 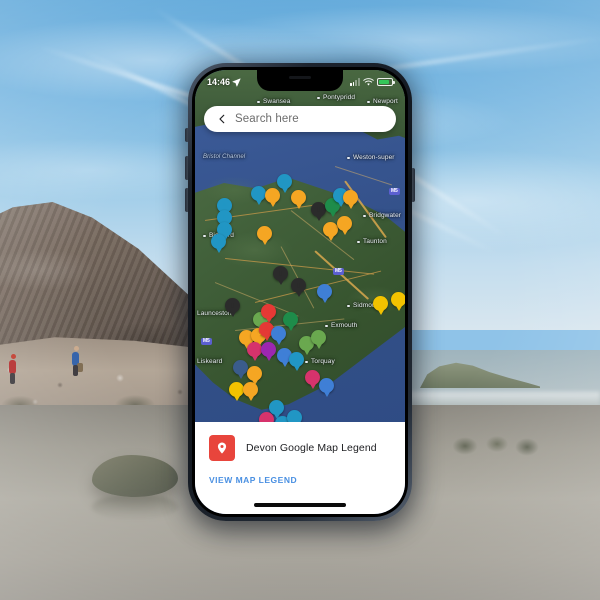 What do you see at coordinates (371, 157) in the screenshot?
I see `map-label: Weston-super` at bounding box center [371, 157].